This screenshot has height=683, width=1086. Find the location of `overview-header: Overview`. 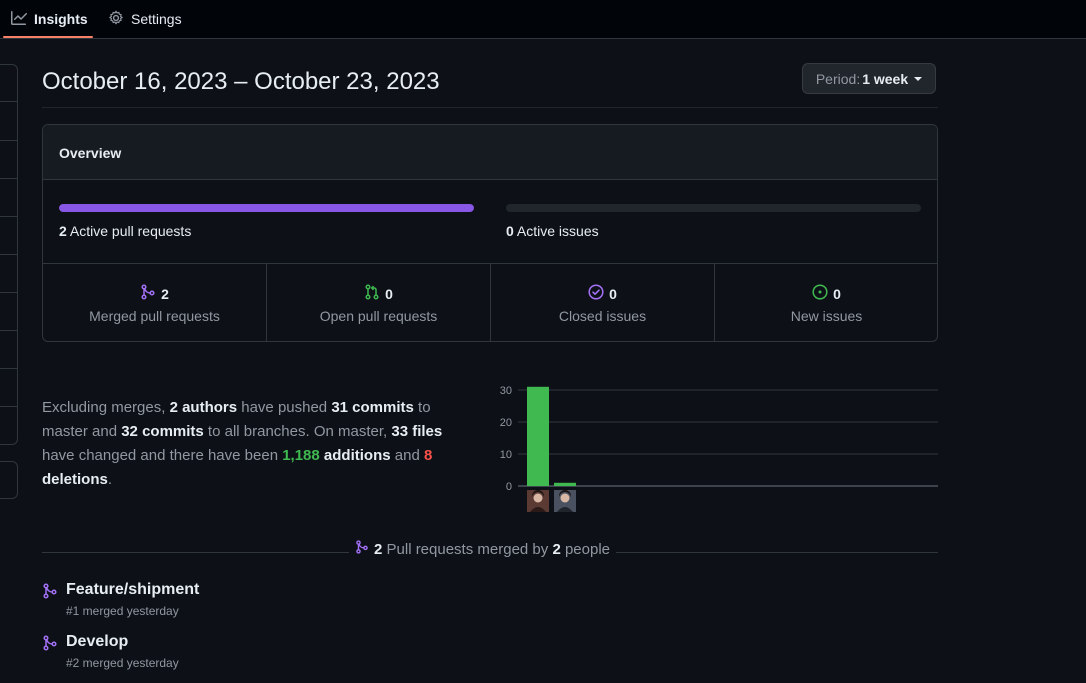

overview-header: Overview is located at coordinates (490, 152).